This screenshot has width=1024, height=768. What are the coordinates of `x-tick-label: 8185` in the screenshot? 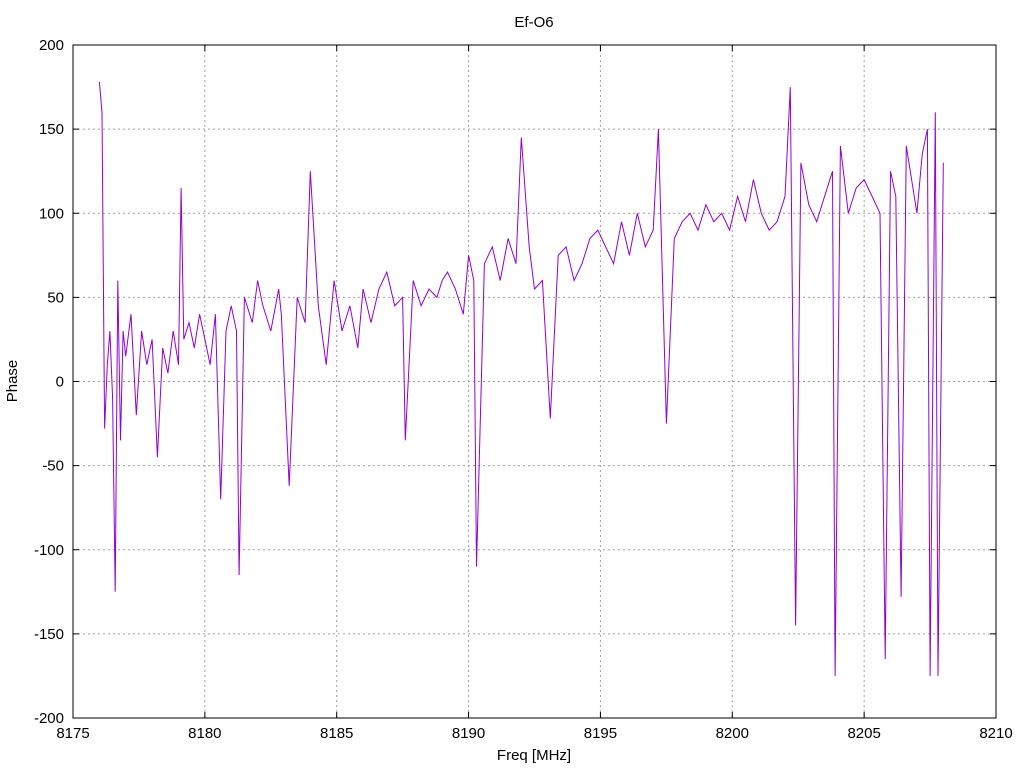 It's located at (336, 733).